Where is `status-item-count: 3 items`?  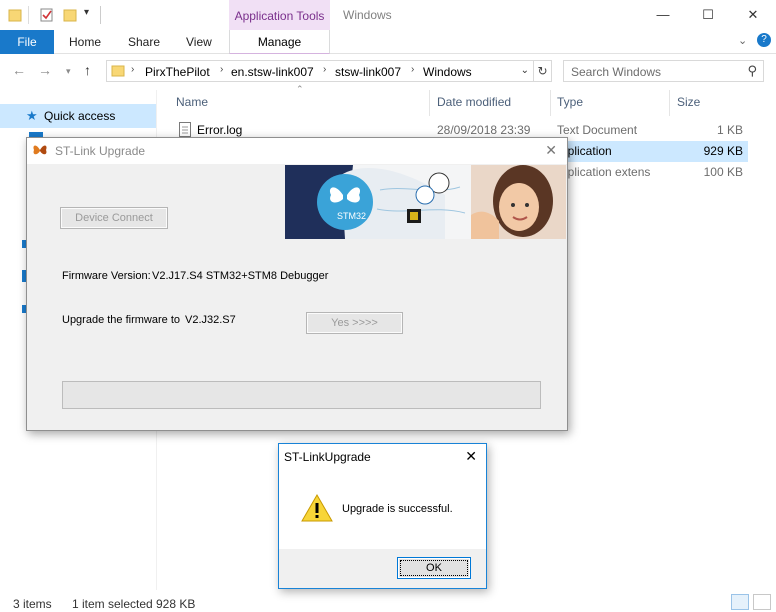 status-item-count: 3 items is located at coordinates (32, 604).